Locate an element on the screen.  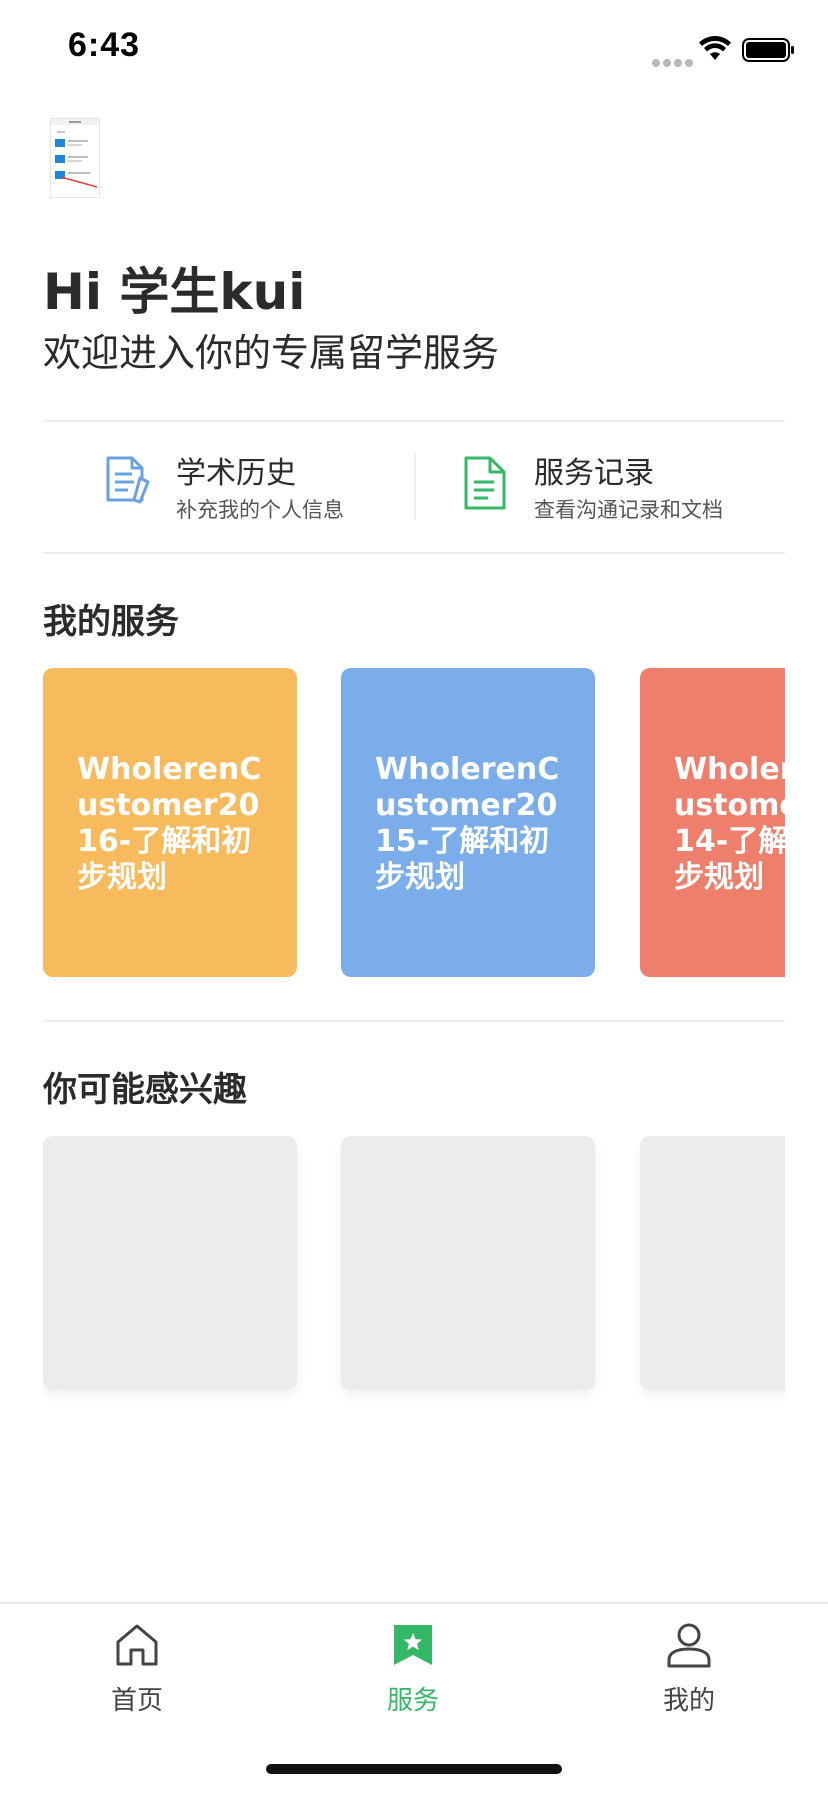
avatar is located at coordinates (75, 158).